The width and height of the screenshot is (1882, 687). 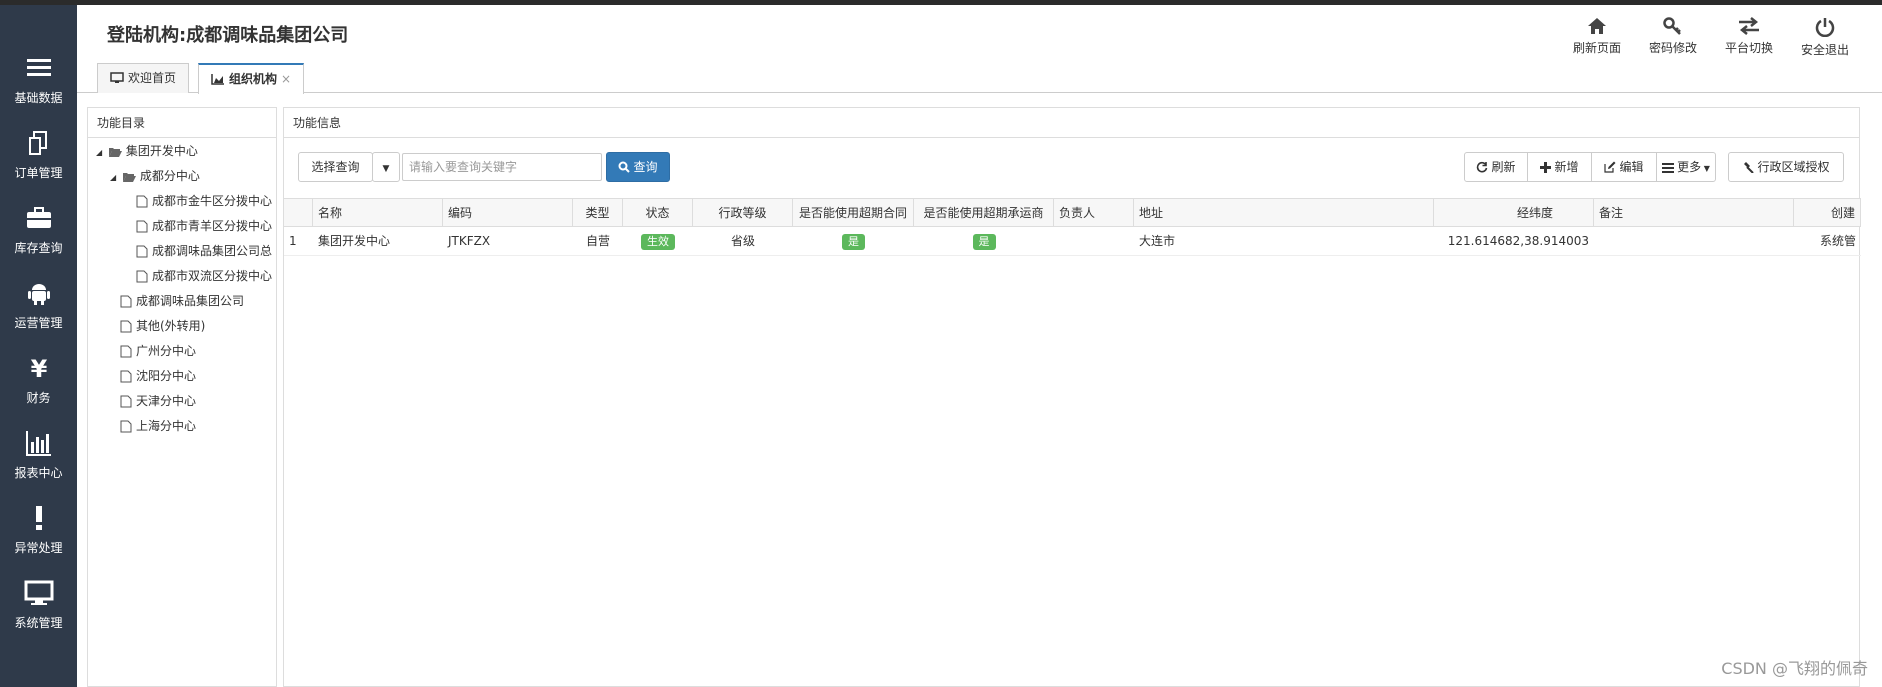 I want to click on cell-creator: 系统管, so click(x=1837, y=241).